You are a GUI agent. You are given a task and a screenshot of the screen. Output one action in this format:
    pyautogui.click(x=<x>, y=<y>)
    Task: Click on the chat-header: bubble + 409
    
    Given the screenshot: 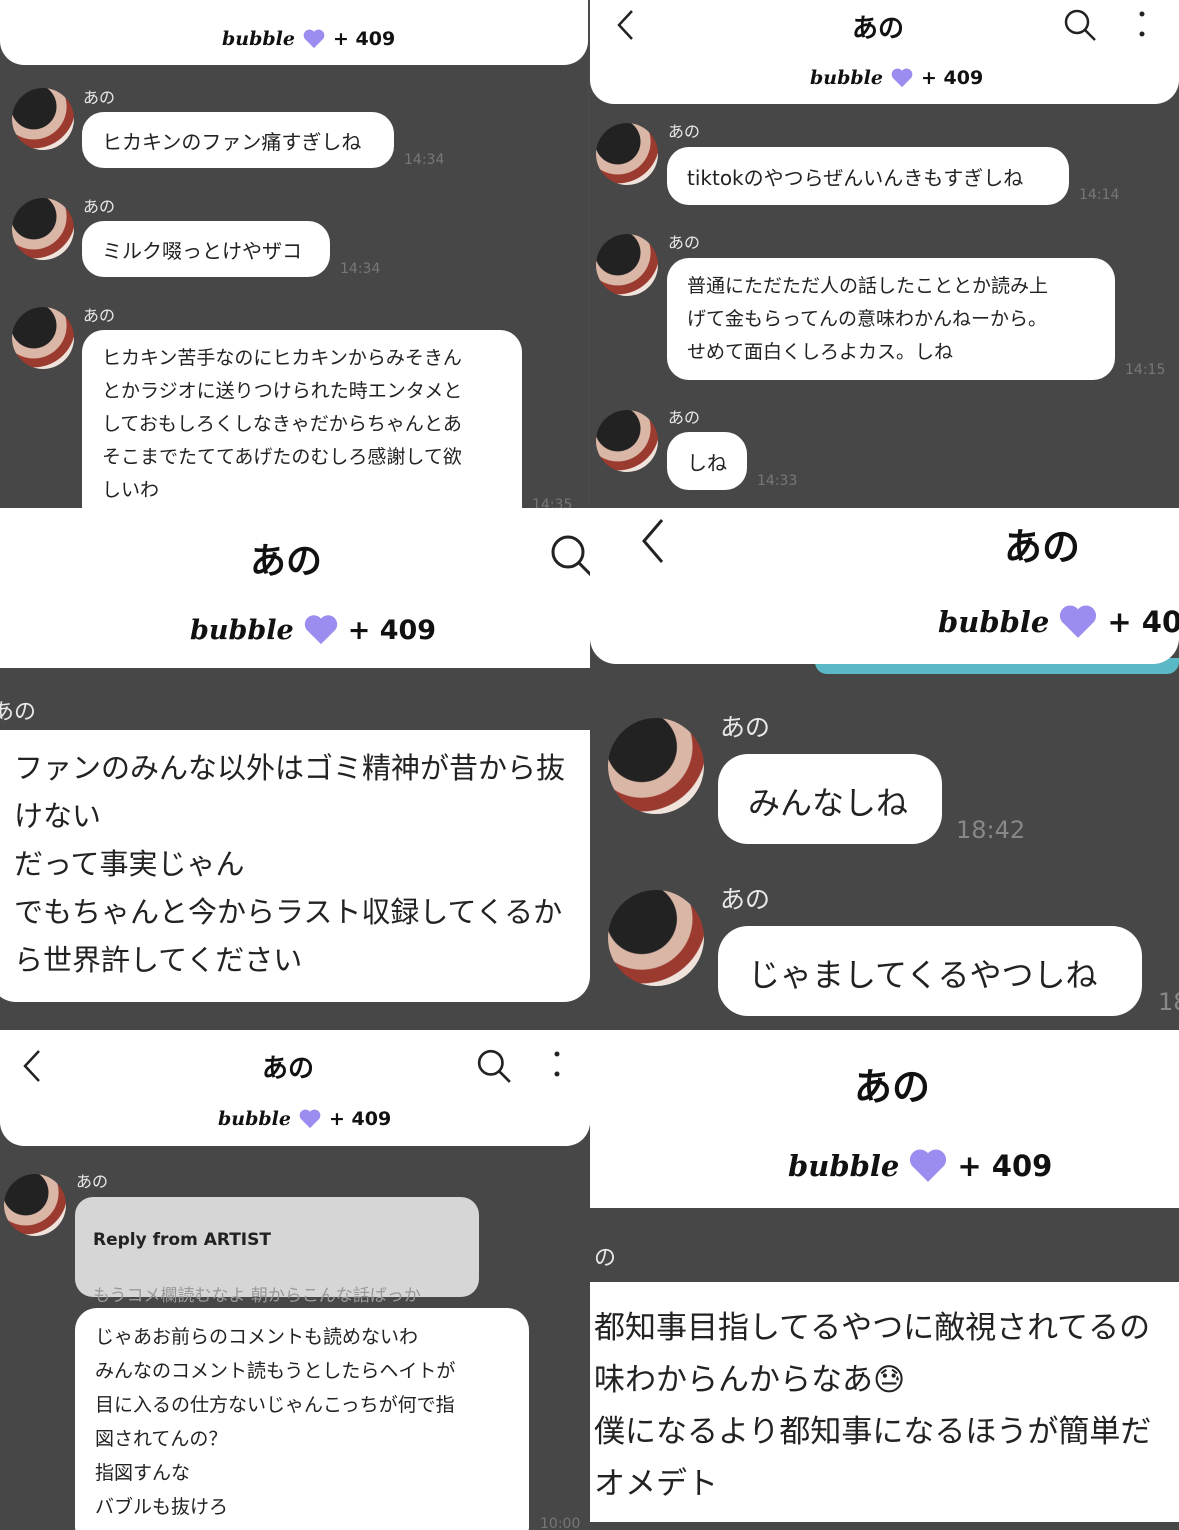 What is the action you would take?
    pyautogui.click(x=294, y=32)
    